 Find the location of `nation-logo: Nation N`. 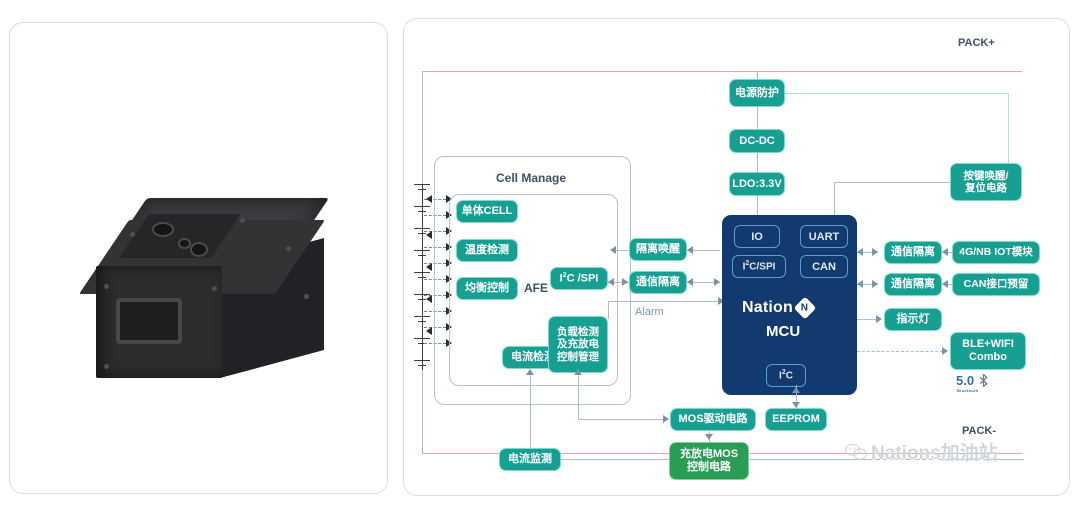

nation-logo: Nation N is located at coordinates (779, 308).